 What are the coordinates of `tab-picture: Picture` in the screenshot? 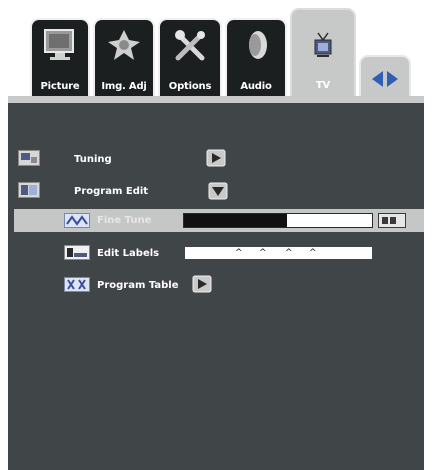 It's located at (60, 58).